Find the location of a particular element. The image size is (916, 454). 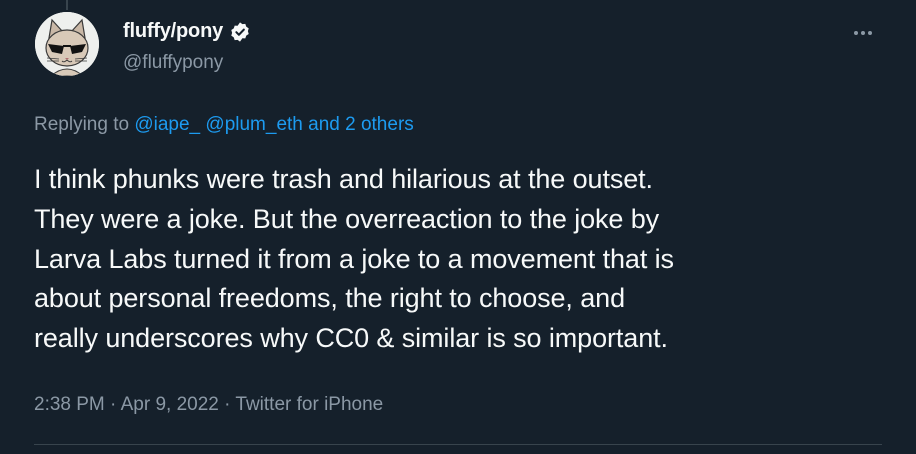

author-name-row: fluffy/pony is located at coordinates (187, 31).